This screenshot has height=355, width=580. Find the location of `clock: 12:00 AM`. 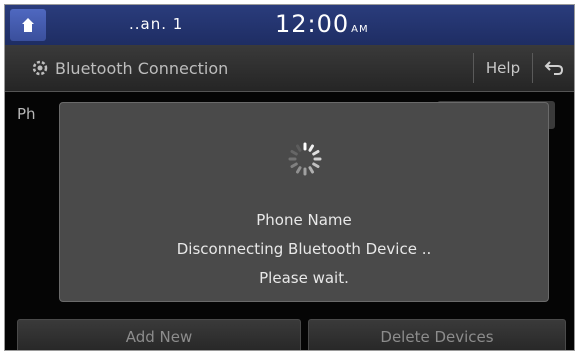

clock: 12:00 AM is located at coordinates (322, 24).